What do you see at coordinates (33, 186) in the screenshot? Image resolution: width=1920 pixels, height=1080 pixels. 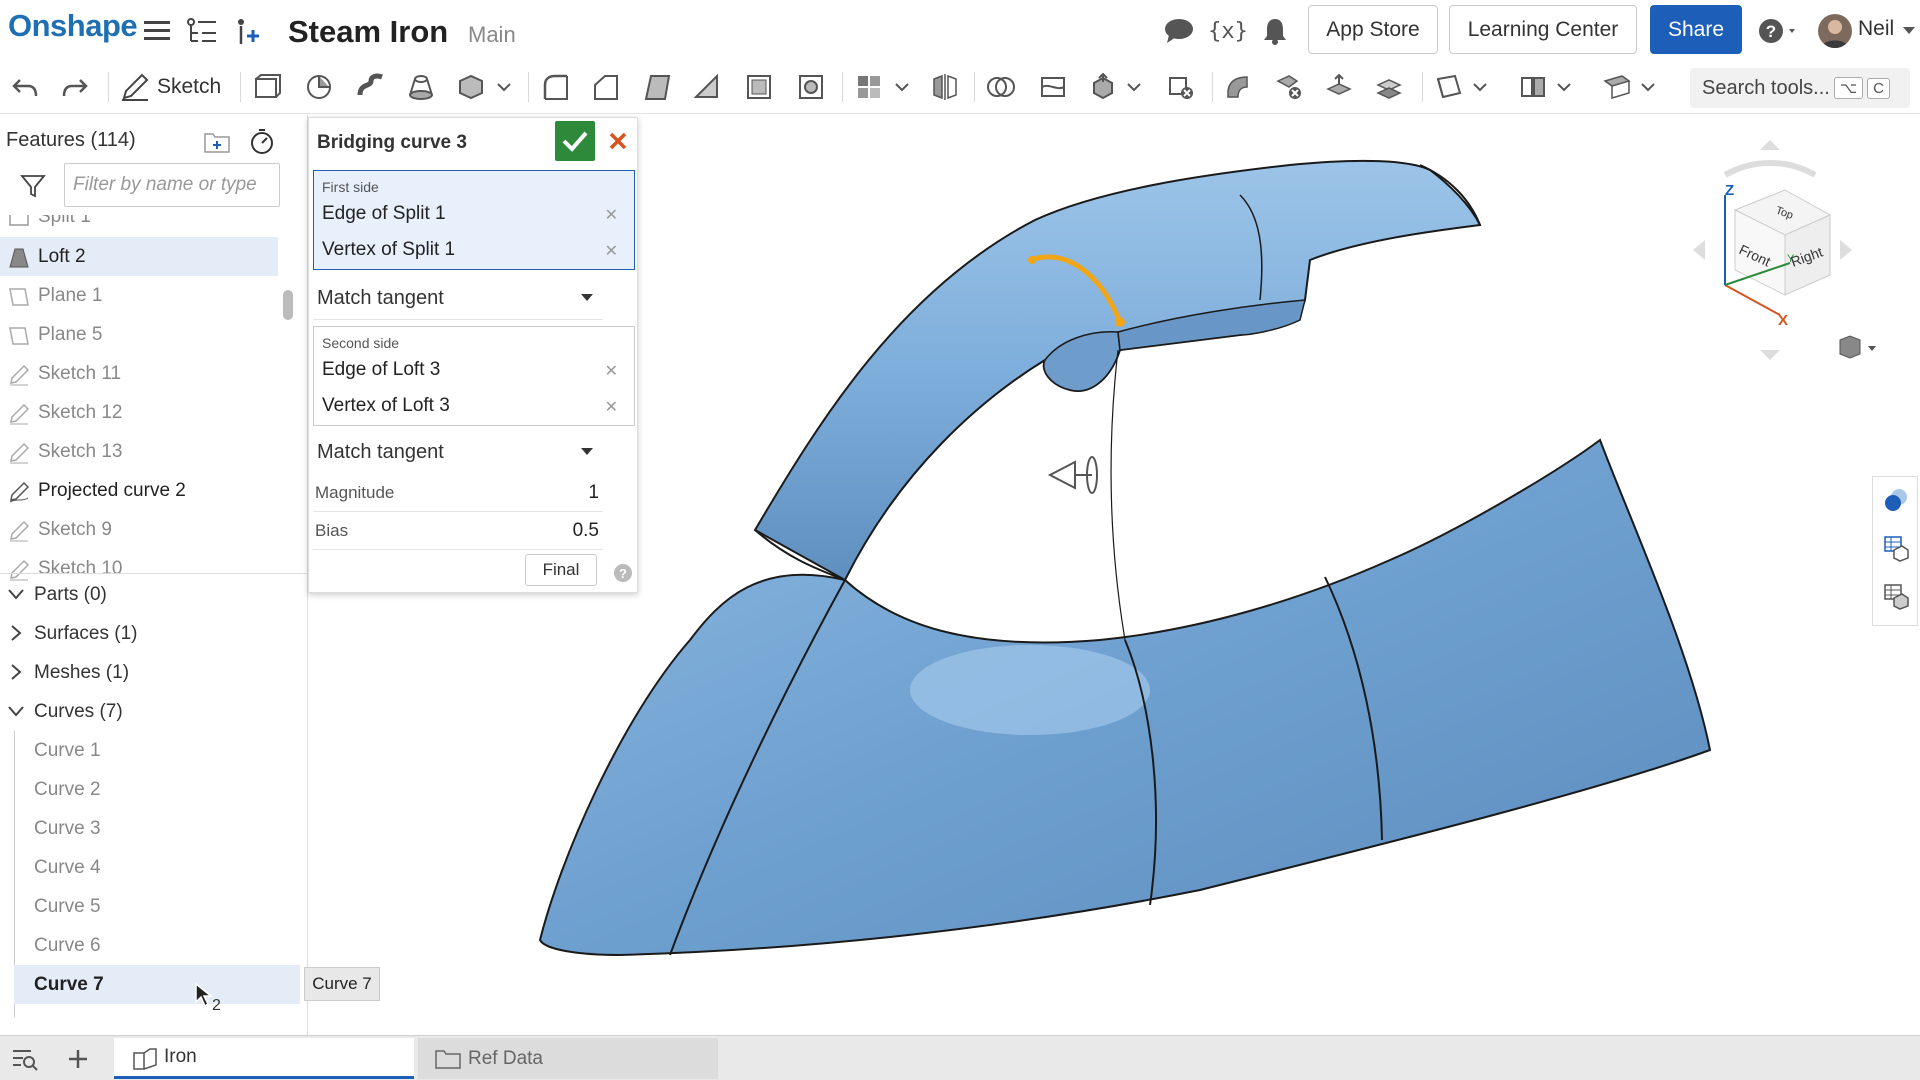 I see `filter-funnel-icon` at bounding box center [33, 186].